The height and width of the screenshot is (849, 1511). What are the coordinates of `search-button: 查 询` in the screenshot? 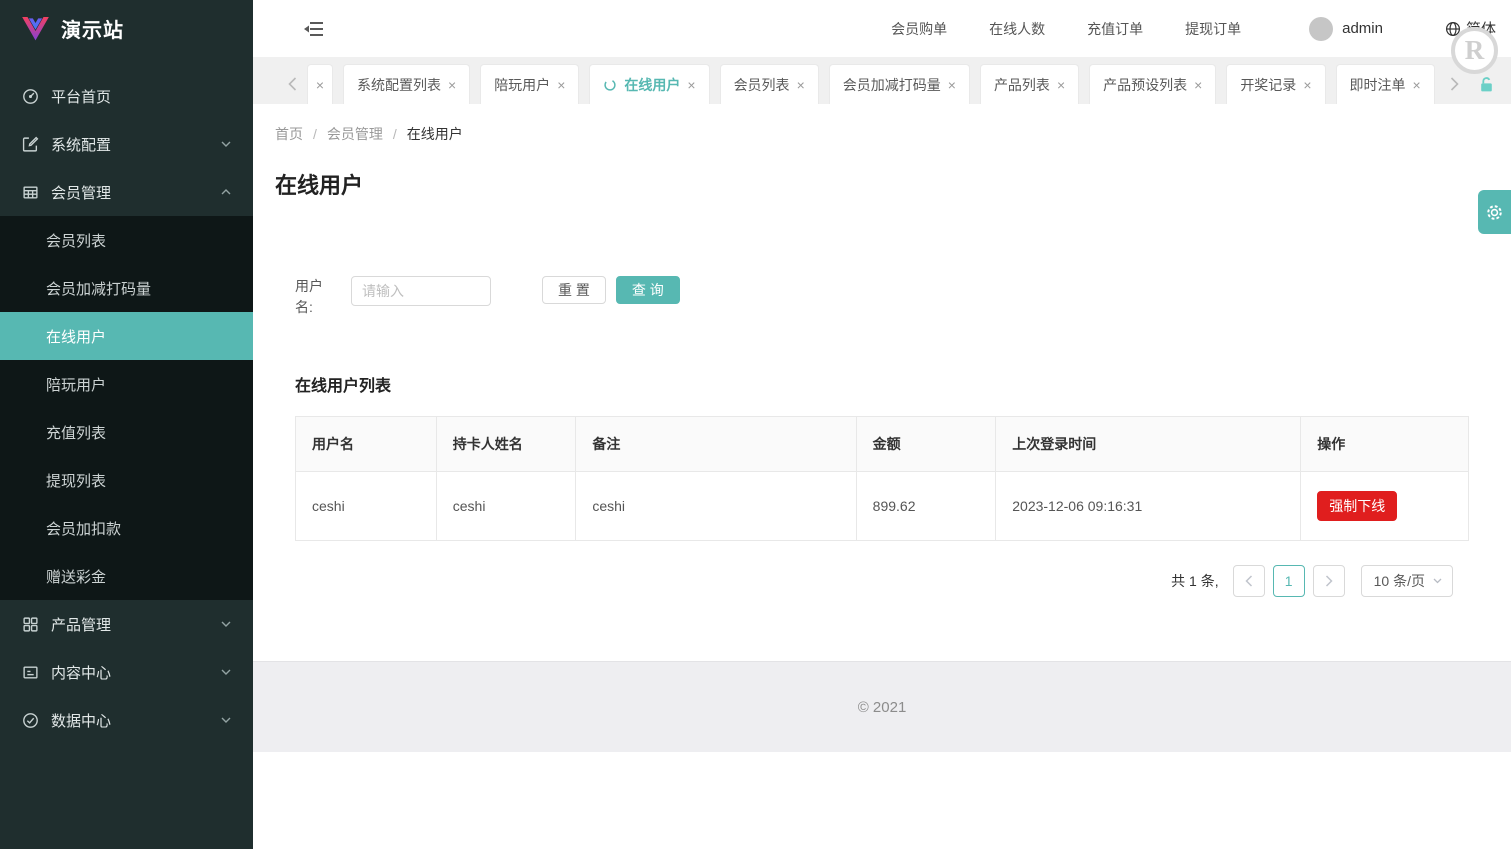 It's located at (647, 290).